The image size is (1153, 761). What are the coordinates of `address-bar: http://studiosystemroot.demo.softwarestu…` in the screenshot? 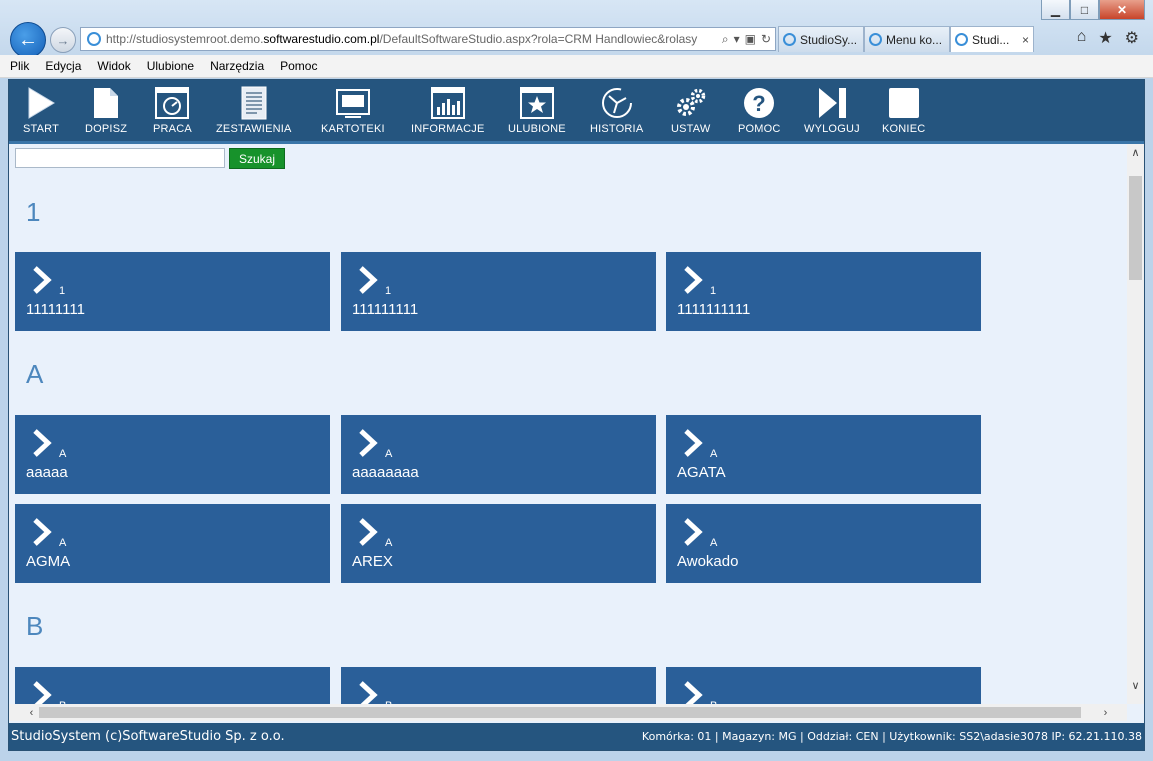 It's located at (428, 39).